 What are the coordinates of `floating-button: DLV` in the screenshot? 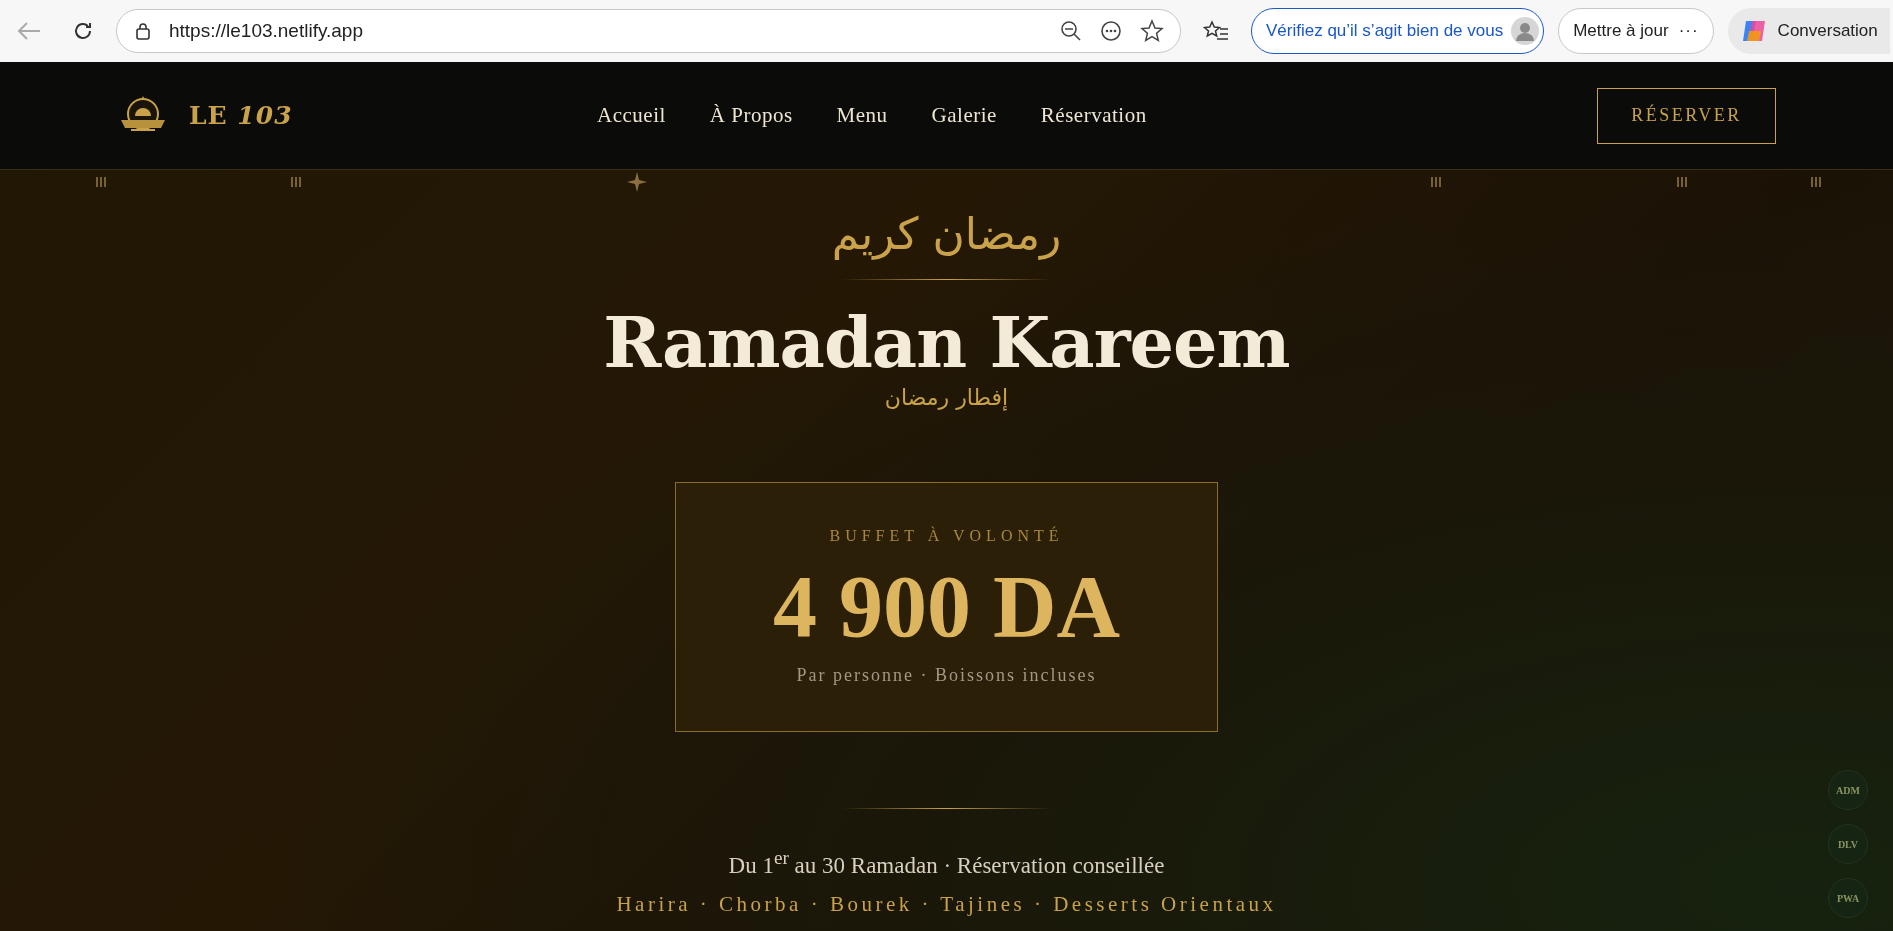 It's located at (1848, 844).